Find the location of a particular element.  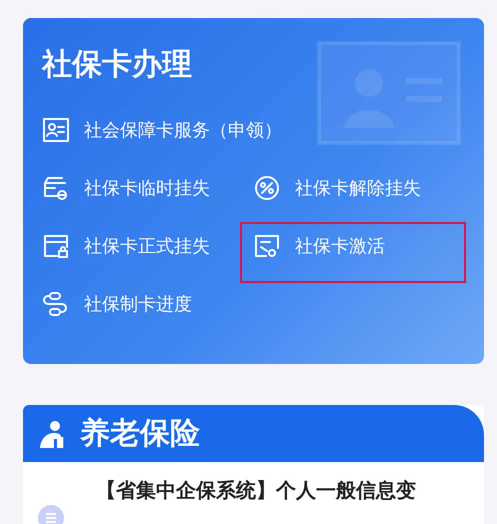

id-card-icon is located at coordinates (56, 130).